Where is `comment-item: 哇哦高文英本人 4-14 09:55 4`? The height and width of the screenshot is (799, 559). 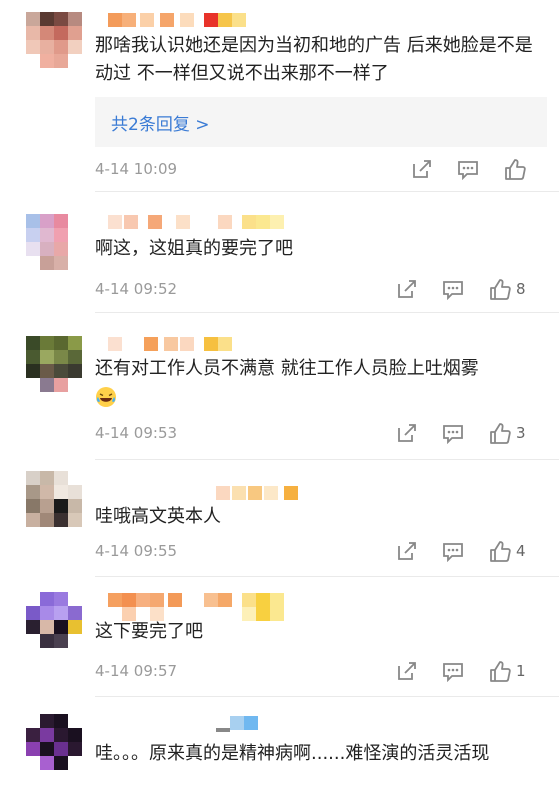 comment-item: 哇哦高文英本人 4-14 09:55 4 is located at coordinates (279, 518).